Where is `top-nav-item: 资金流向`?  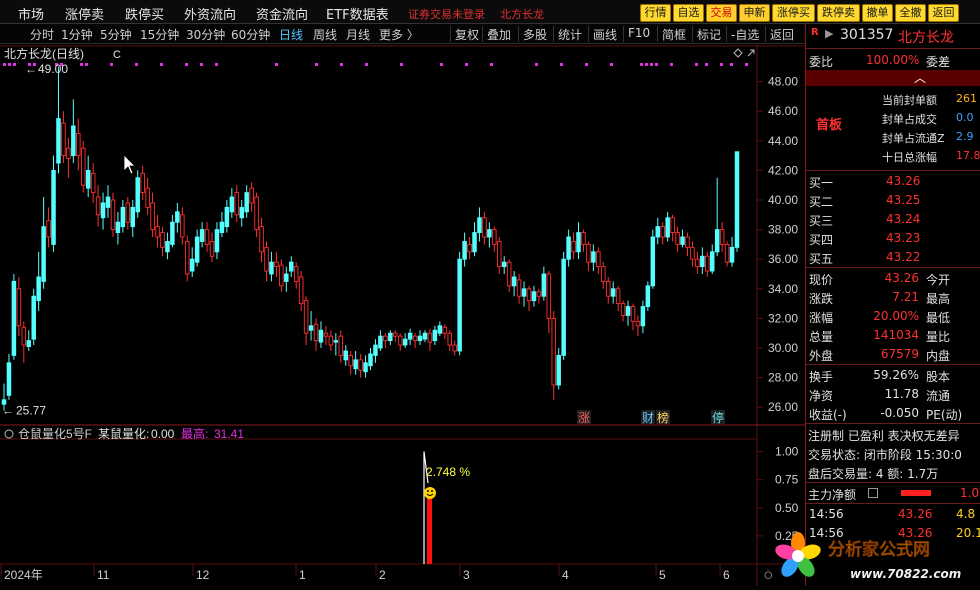
top-nav-item: 资金流向 is located at coordinates (282, 13).